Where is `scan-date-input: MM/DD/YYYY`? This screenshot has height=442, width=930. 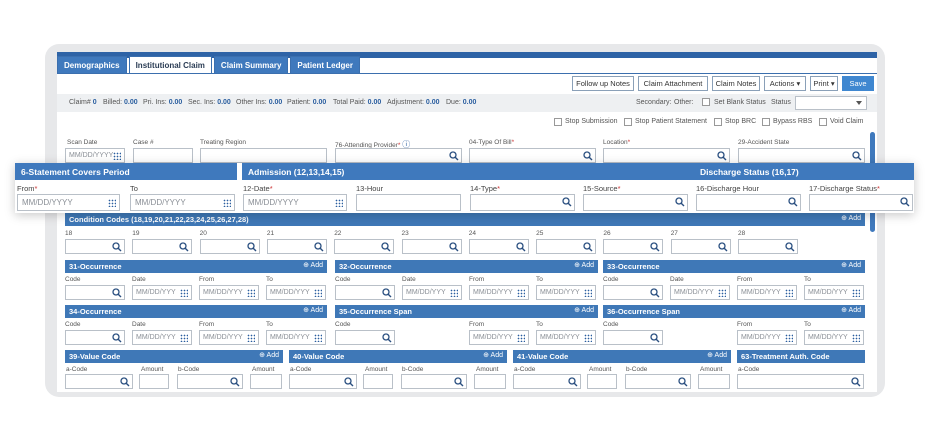 scan-date-input: MM/DD/YYYY is located at coordinates (95, 155).